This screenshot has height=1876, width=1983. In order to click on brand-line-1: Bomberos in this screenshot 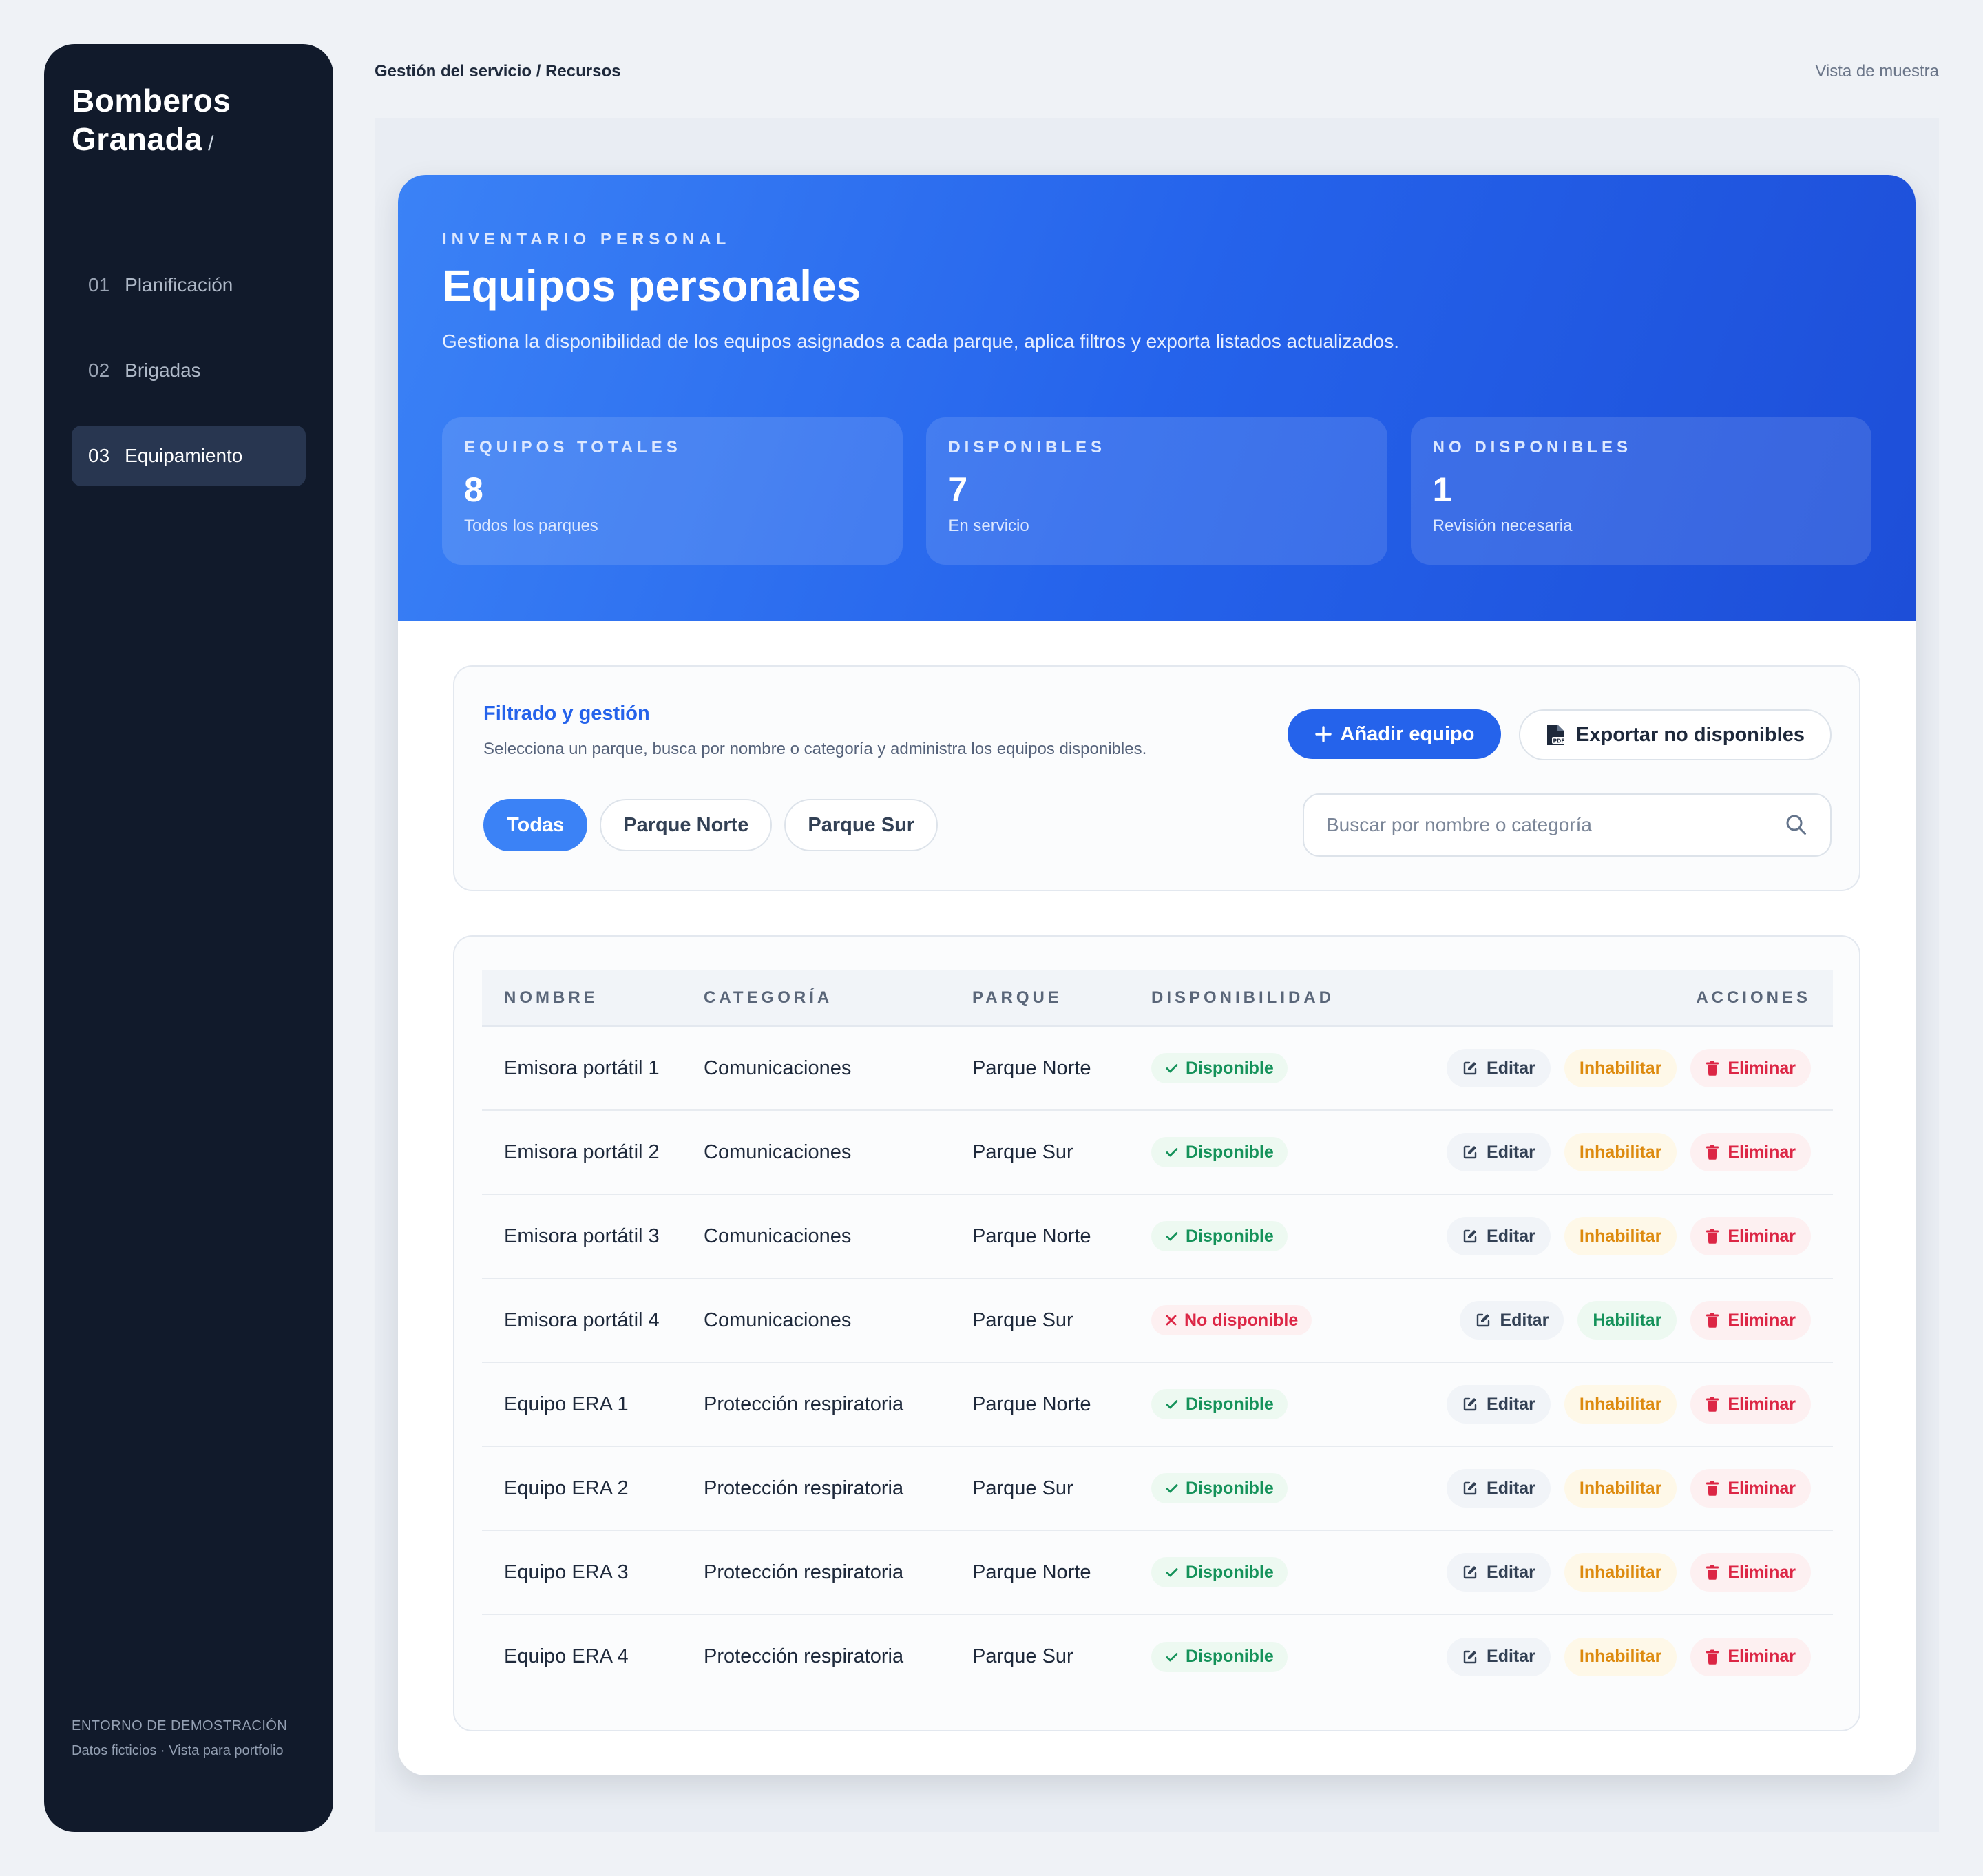, I will do `click(151, 101)`.